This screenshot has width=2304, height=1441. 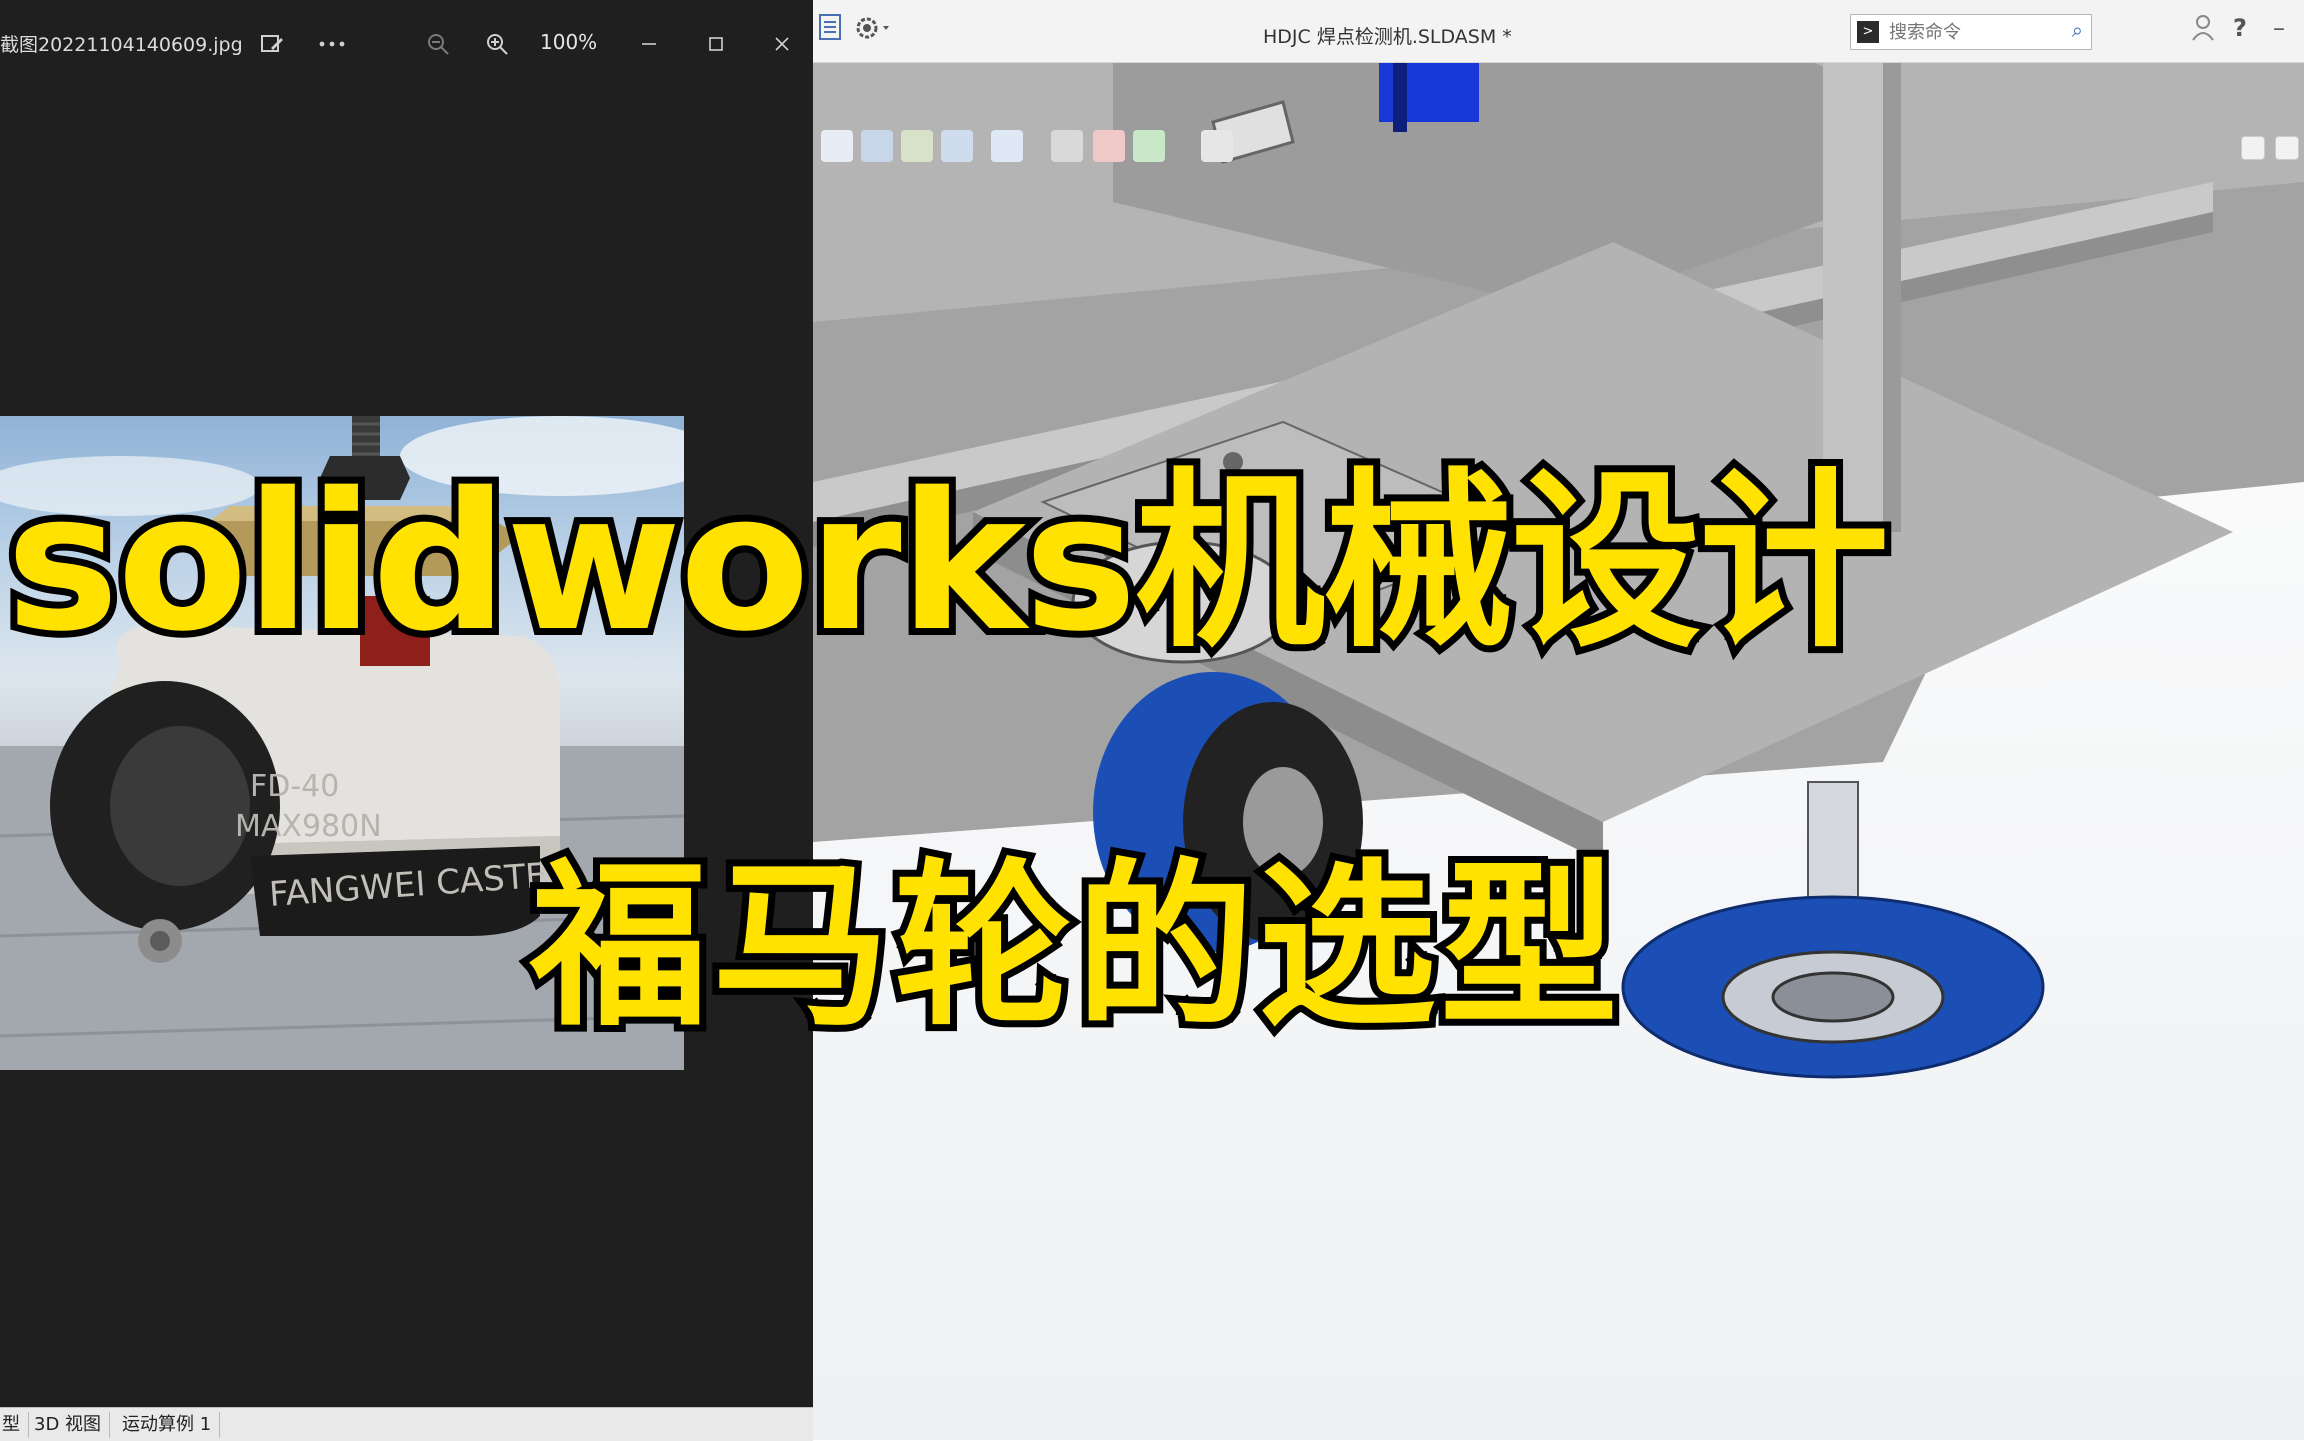 What do you see at coordinates (917, 146) in the screenshot?
I see `display-style-icon` at bounding box center [917, 146].